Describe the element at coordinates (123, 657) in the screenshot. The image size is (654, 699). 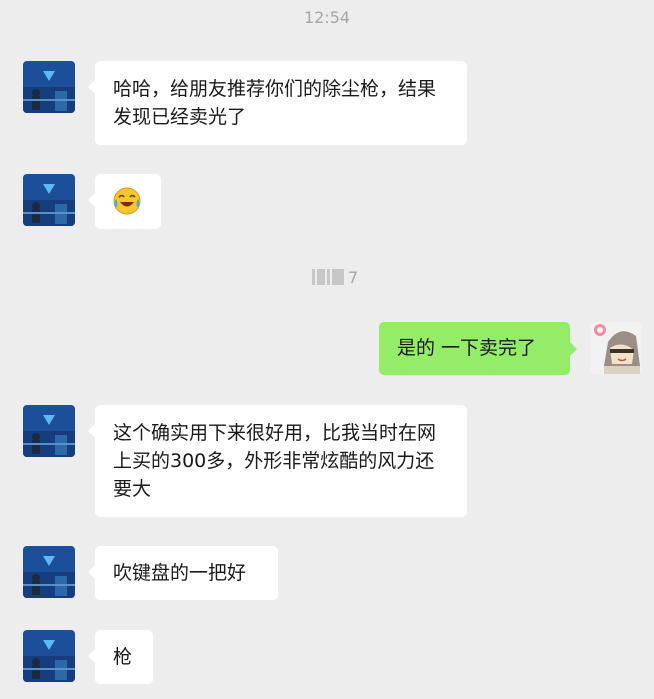
I see `message-text: 枪` at that location.